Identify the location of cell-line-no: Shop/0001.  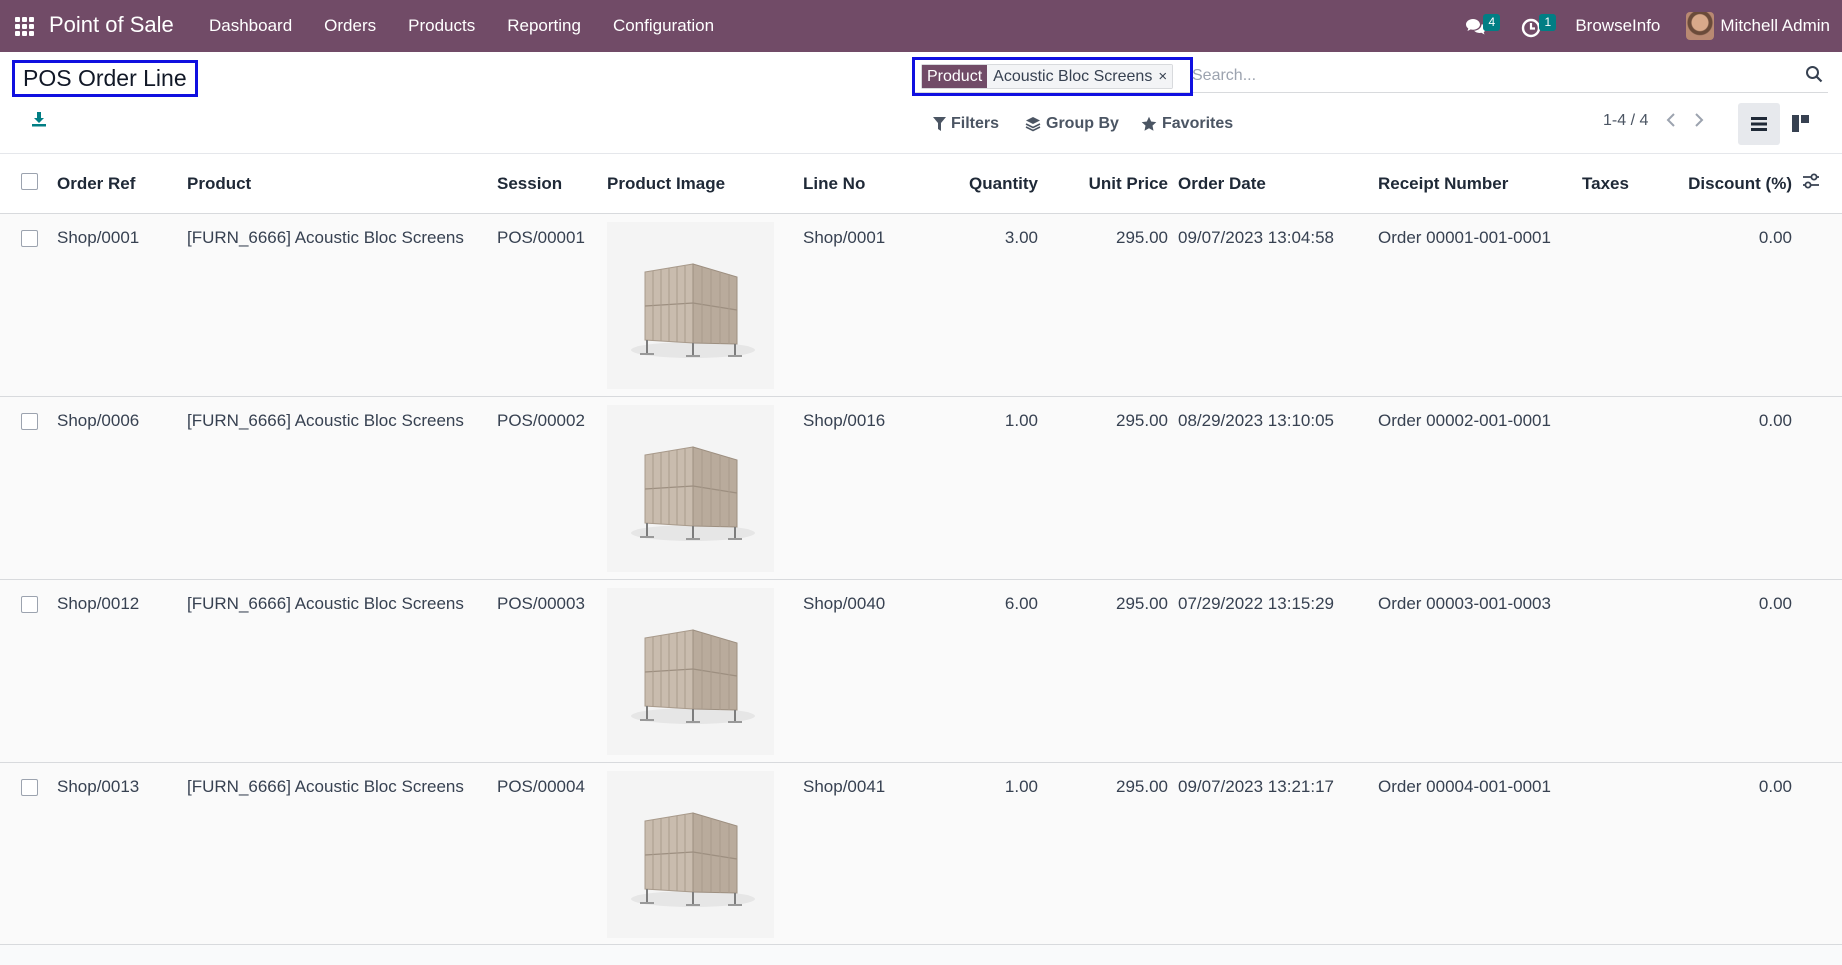
(844, 237).